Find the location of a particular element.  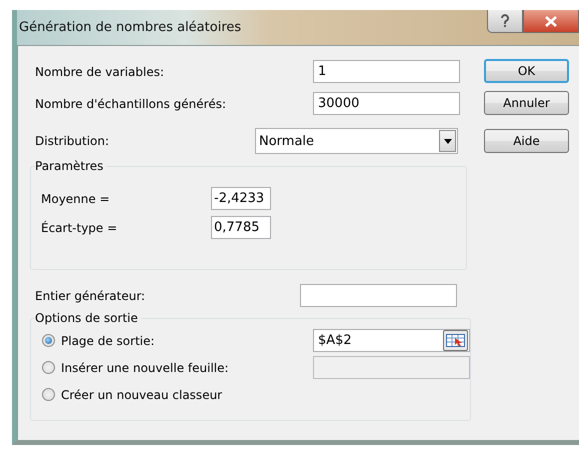

text-field: 0,7785 is located at coordinates (241, 227).